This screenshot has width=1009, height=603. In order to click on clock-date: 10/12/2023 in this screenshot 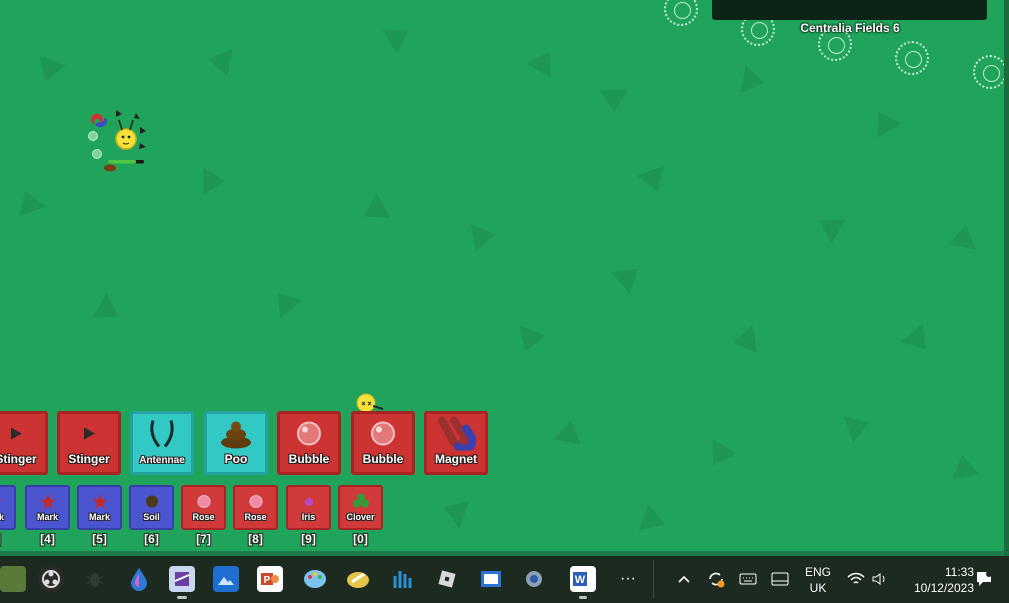, I will do `click(936, 588)`.